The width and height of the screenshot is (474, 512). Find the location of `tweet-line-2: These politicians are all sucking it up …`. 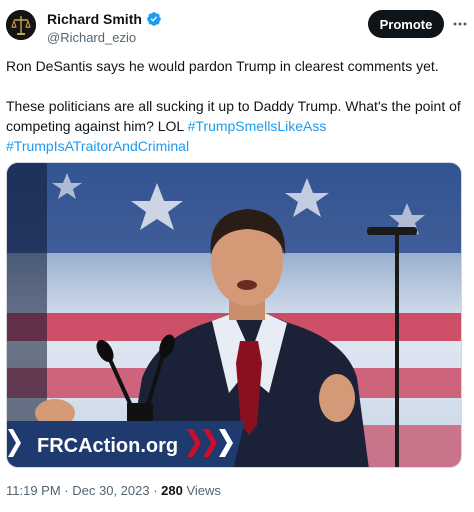

tweet-line-2: These politicians are all sucking it up … is located at coordinates (233, 106).